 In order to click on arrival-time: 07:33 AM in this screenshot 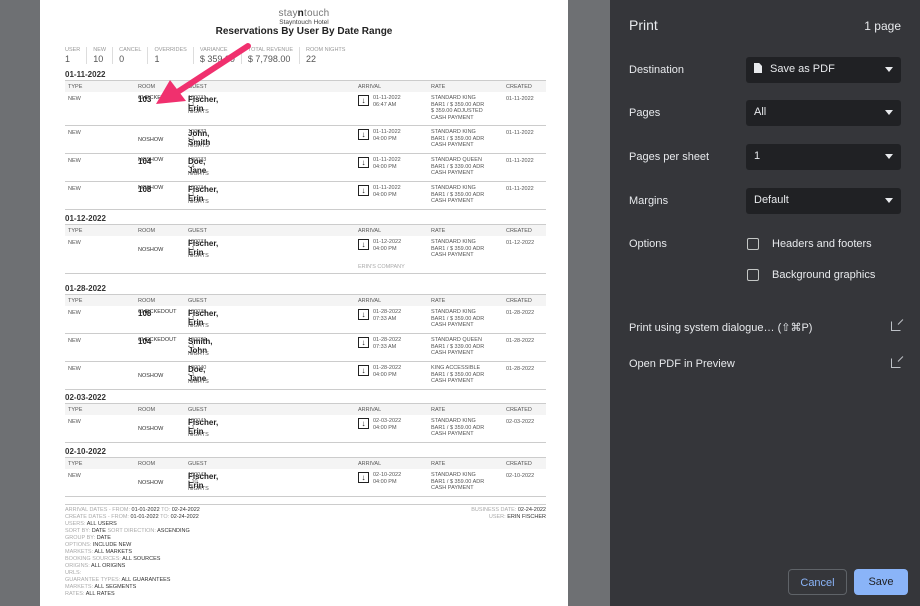, I will do `click(385, 318)`.